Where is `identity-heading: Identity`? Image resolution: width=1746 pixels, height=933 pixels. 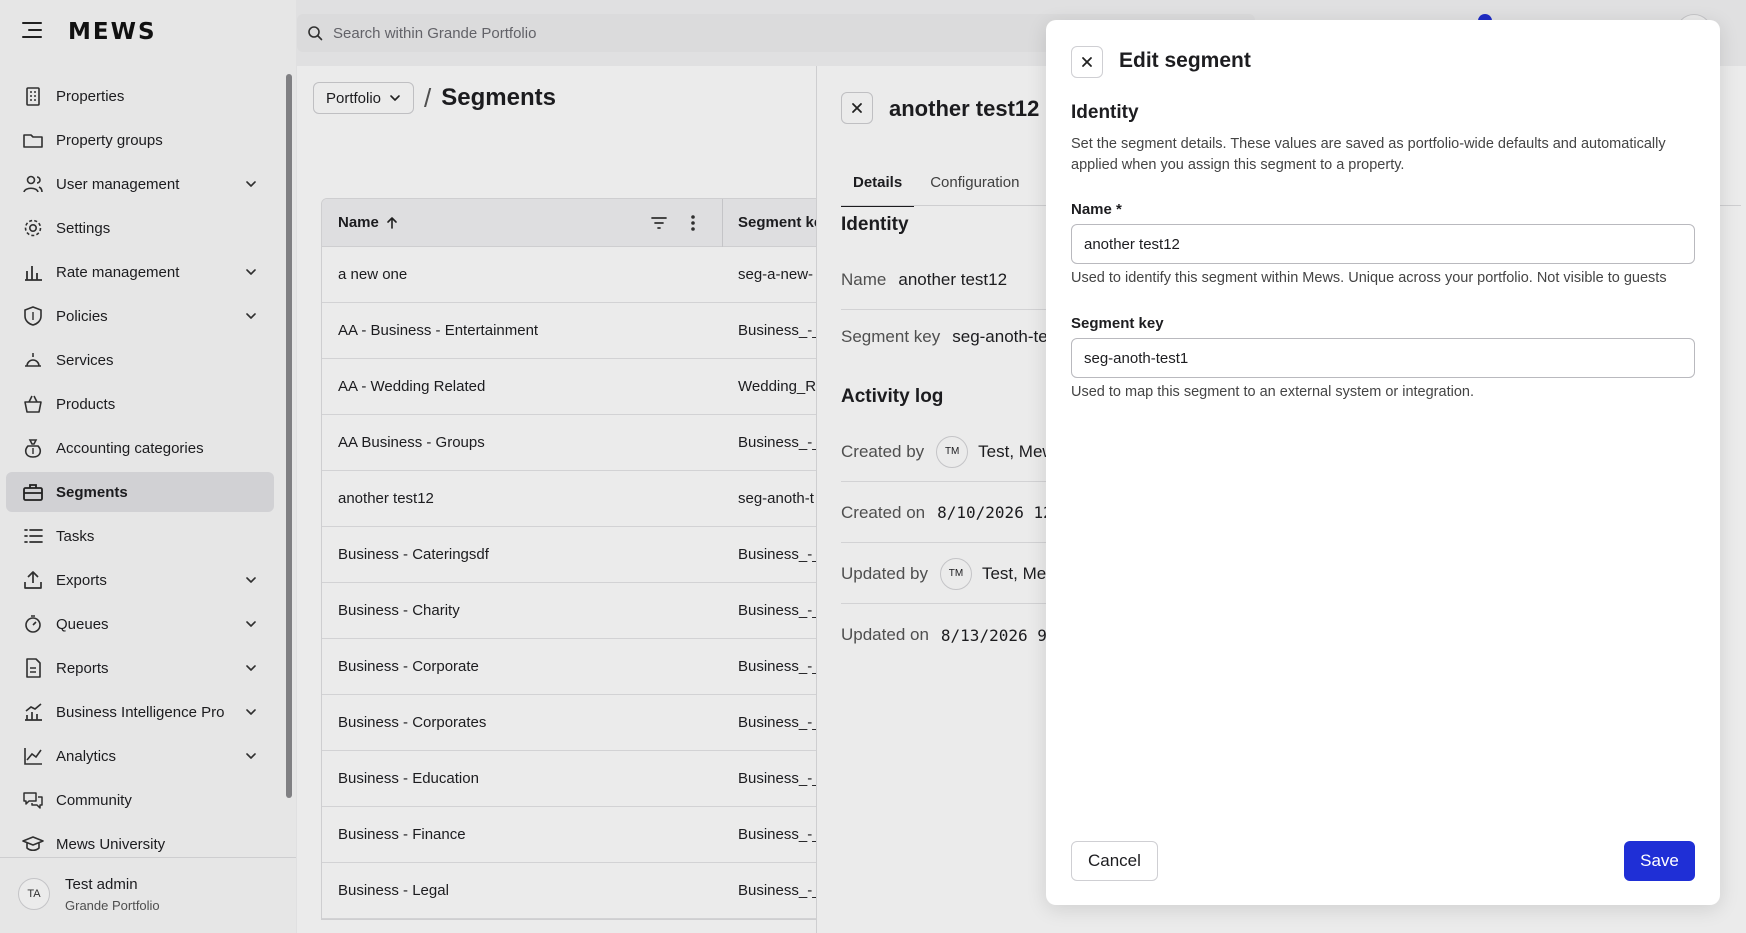 identity-heading: Identity is located at coordinates (1105, 112).